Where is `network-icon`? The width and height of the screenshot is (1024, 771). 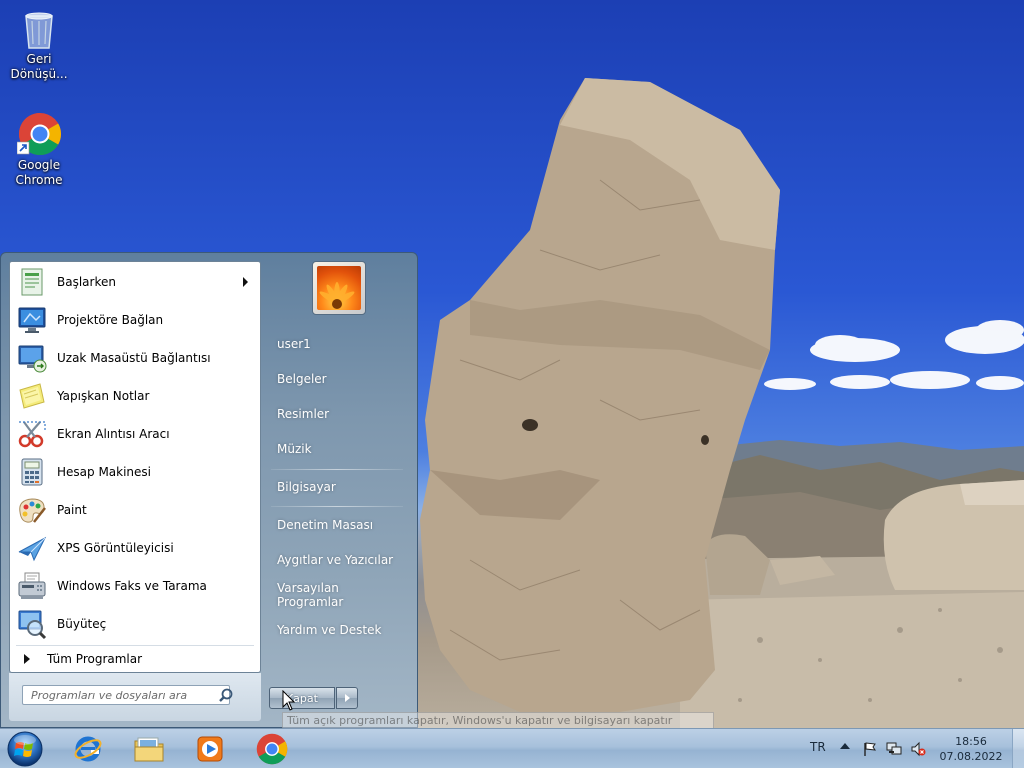
network-icon is located at coordinates (894, 749).